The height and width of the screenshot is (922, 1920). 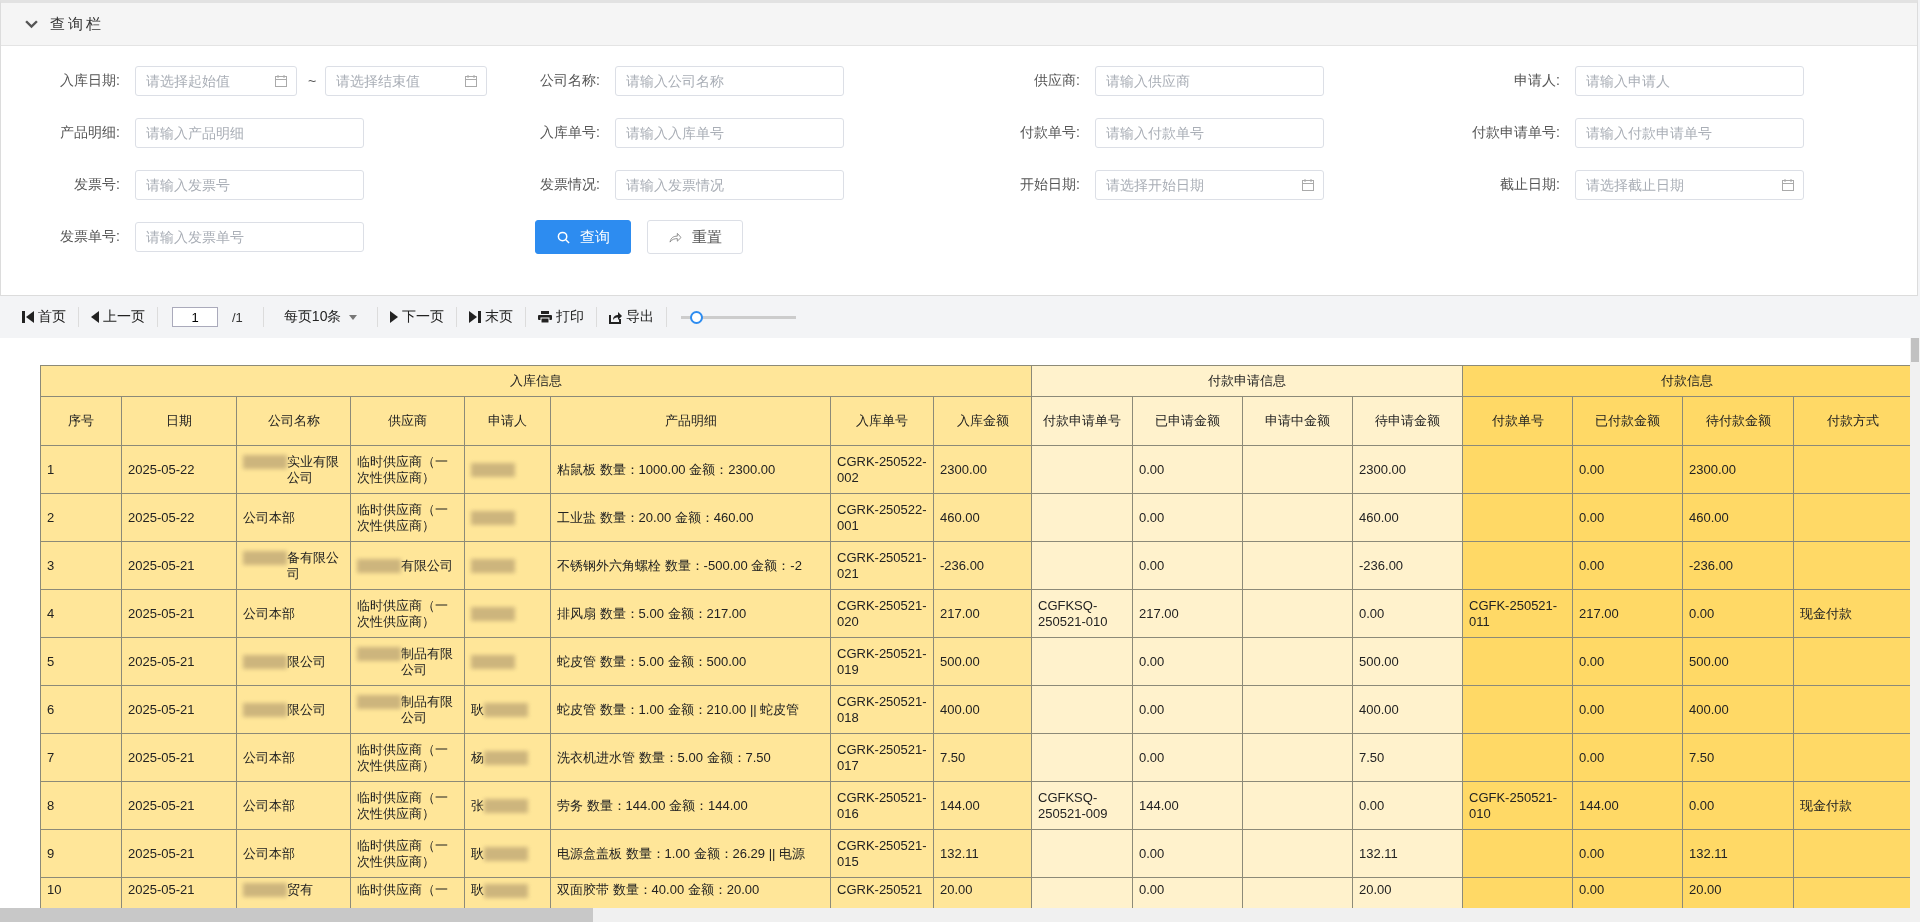 What do you see at coordinates (1209, 133) in the screenshot?
I see `input-field: 请输入付款单号` at bounding box center [1209, 133].